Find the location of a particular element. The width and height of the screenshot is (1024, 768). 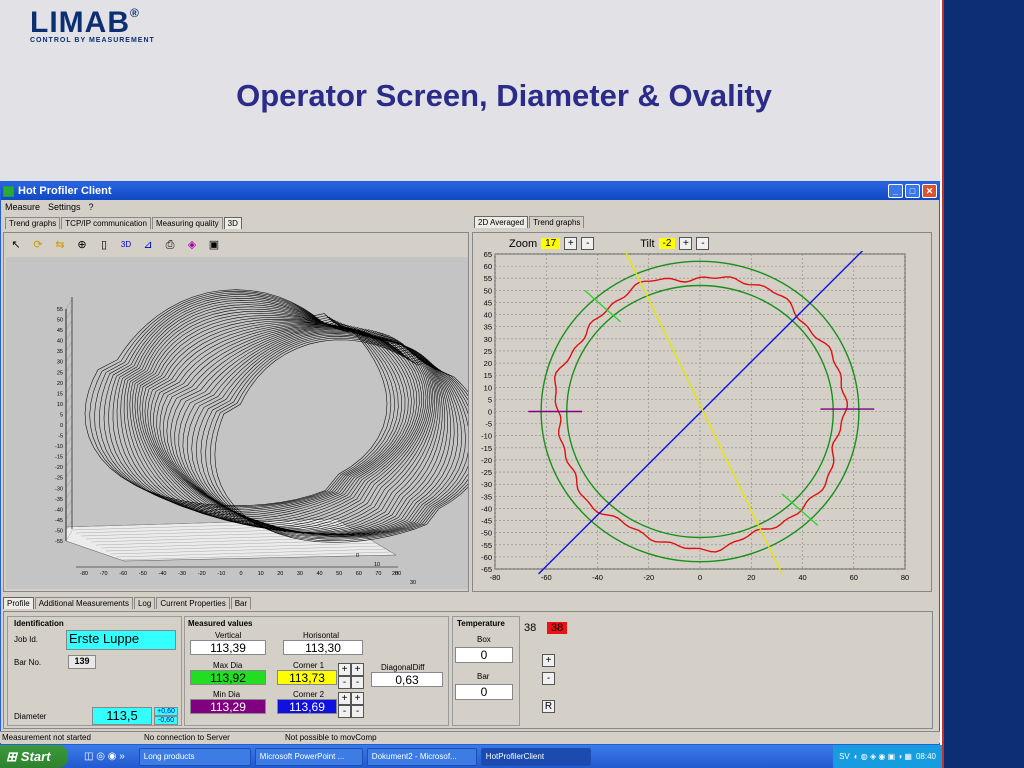

axes-icon: ⊿ is located at coordinates (148, 245).